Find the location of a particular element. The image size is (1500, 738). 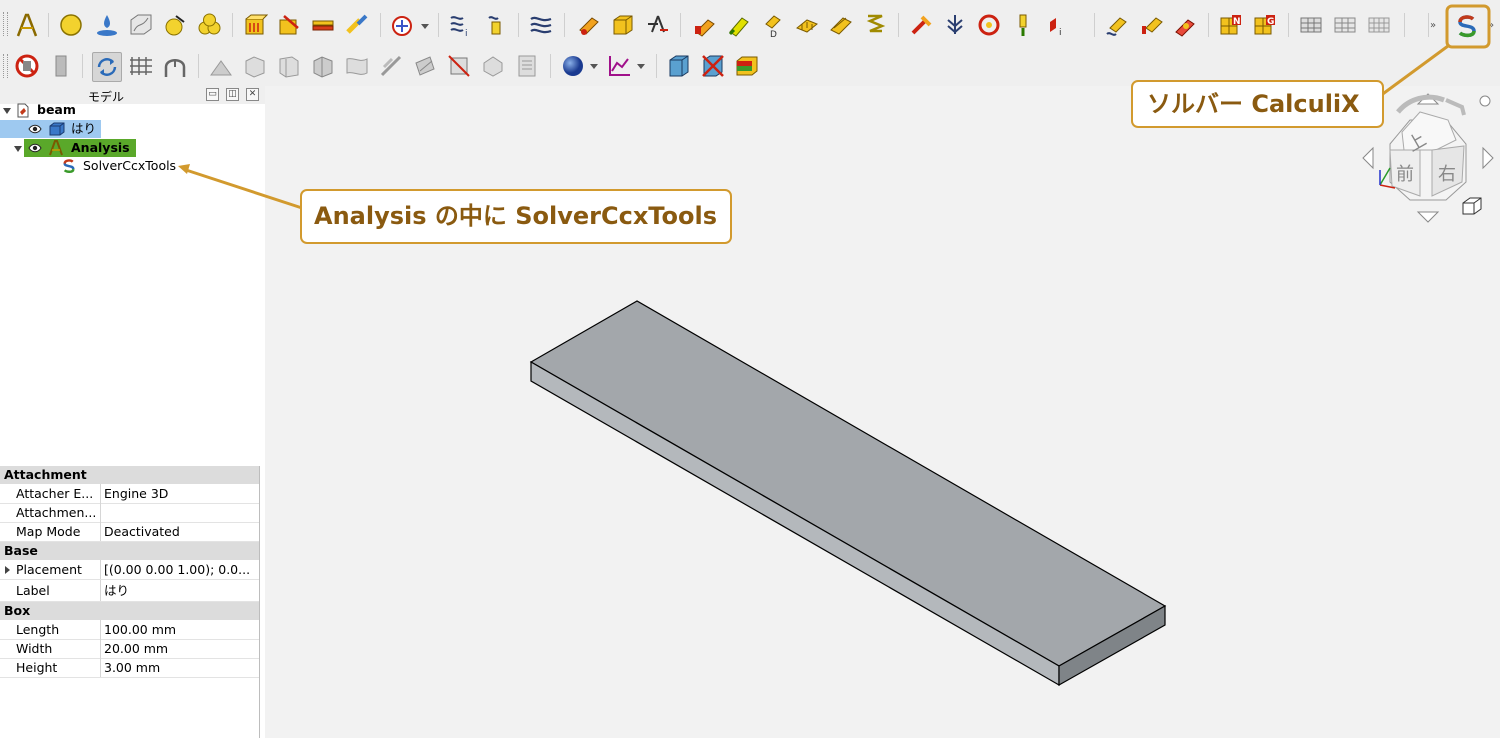

tree-item-label: beam is located at coordinates (56, 109).